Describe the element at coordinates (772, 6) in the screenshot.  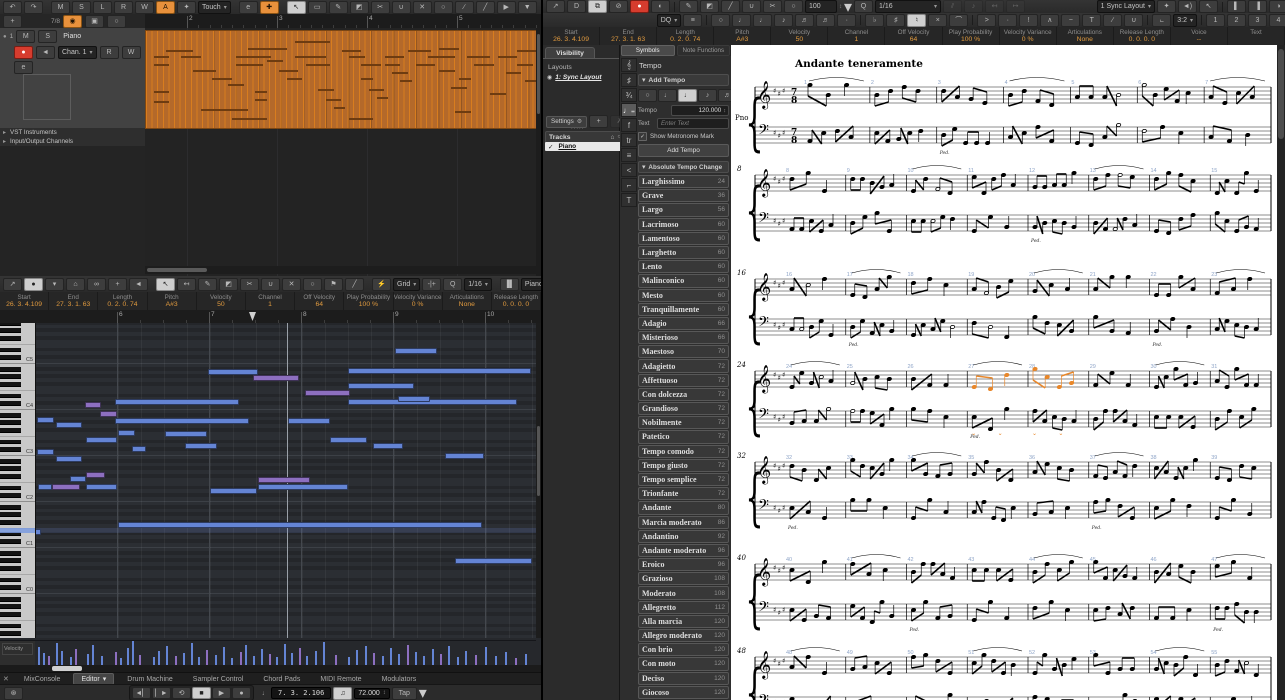
I see `split-tool-icon: ✂` at that location.